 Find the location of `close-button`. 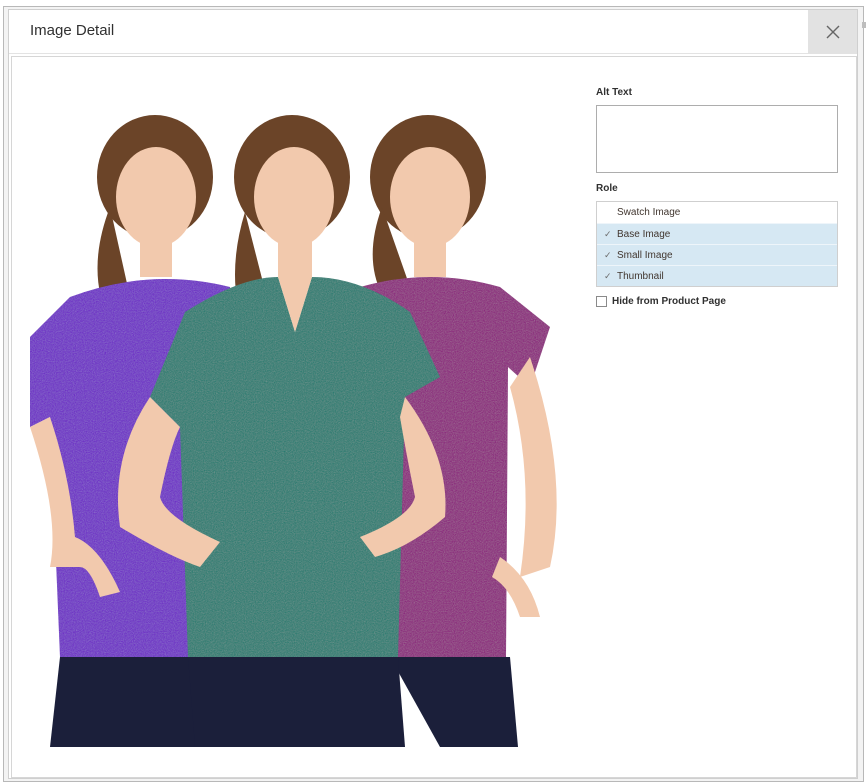

close-button is located at coordinates (832, 32).